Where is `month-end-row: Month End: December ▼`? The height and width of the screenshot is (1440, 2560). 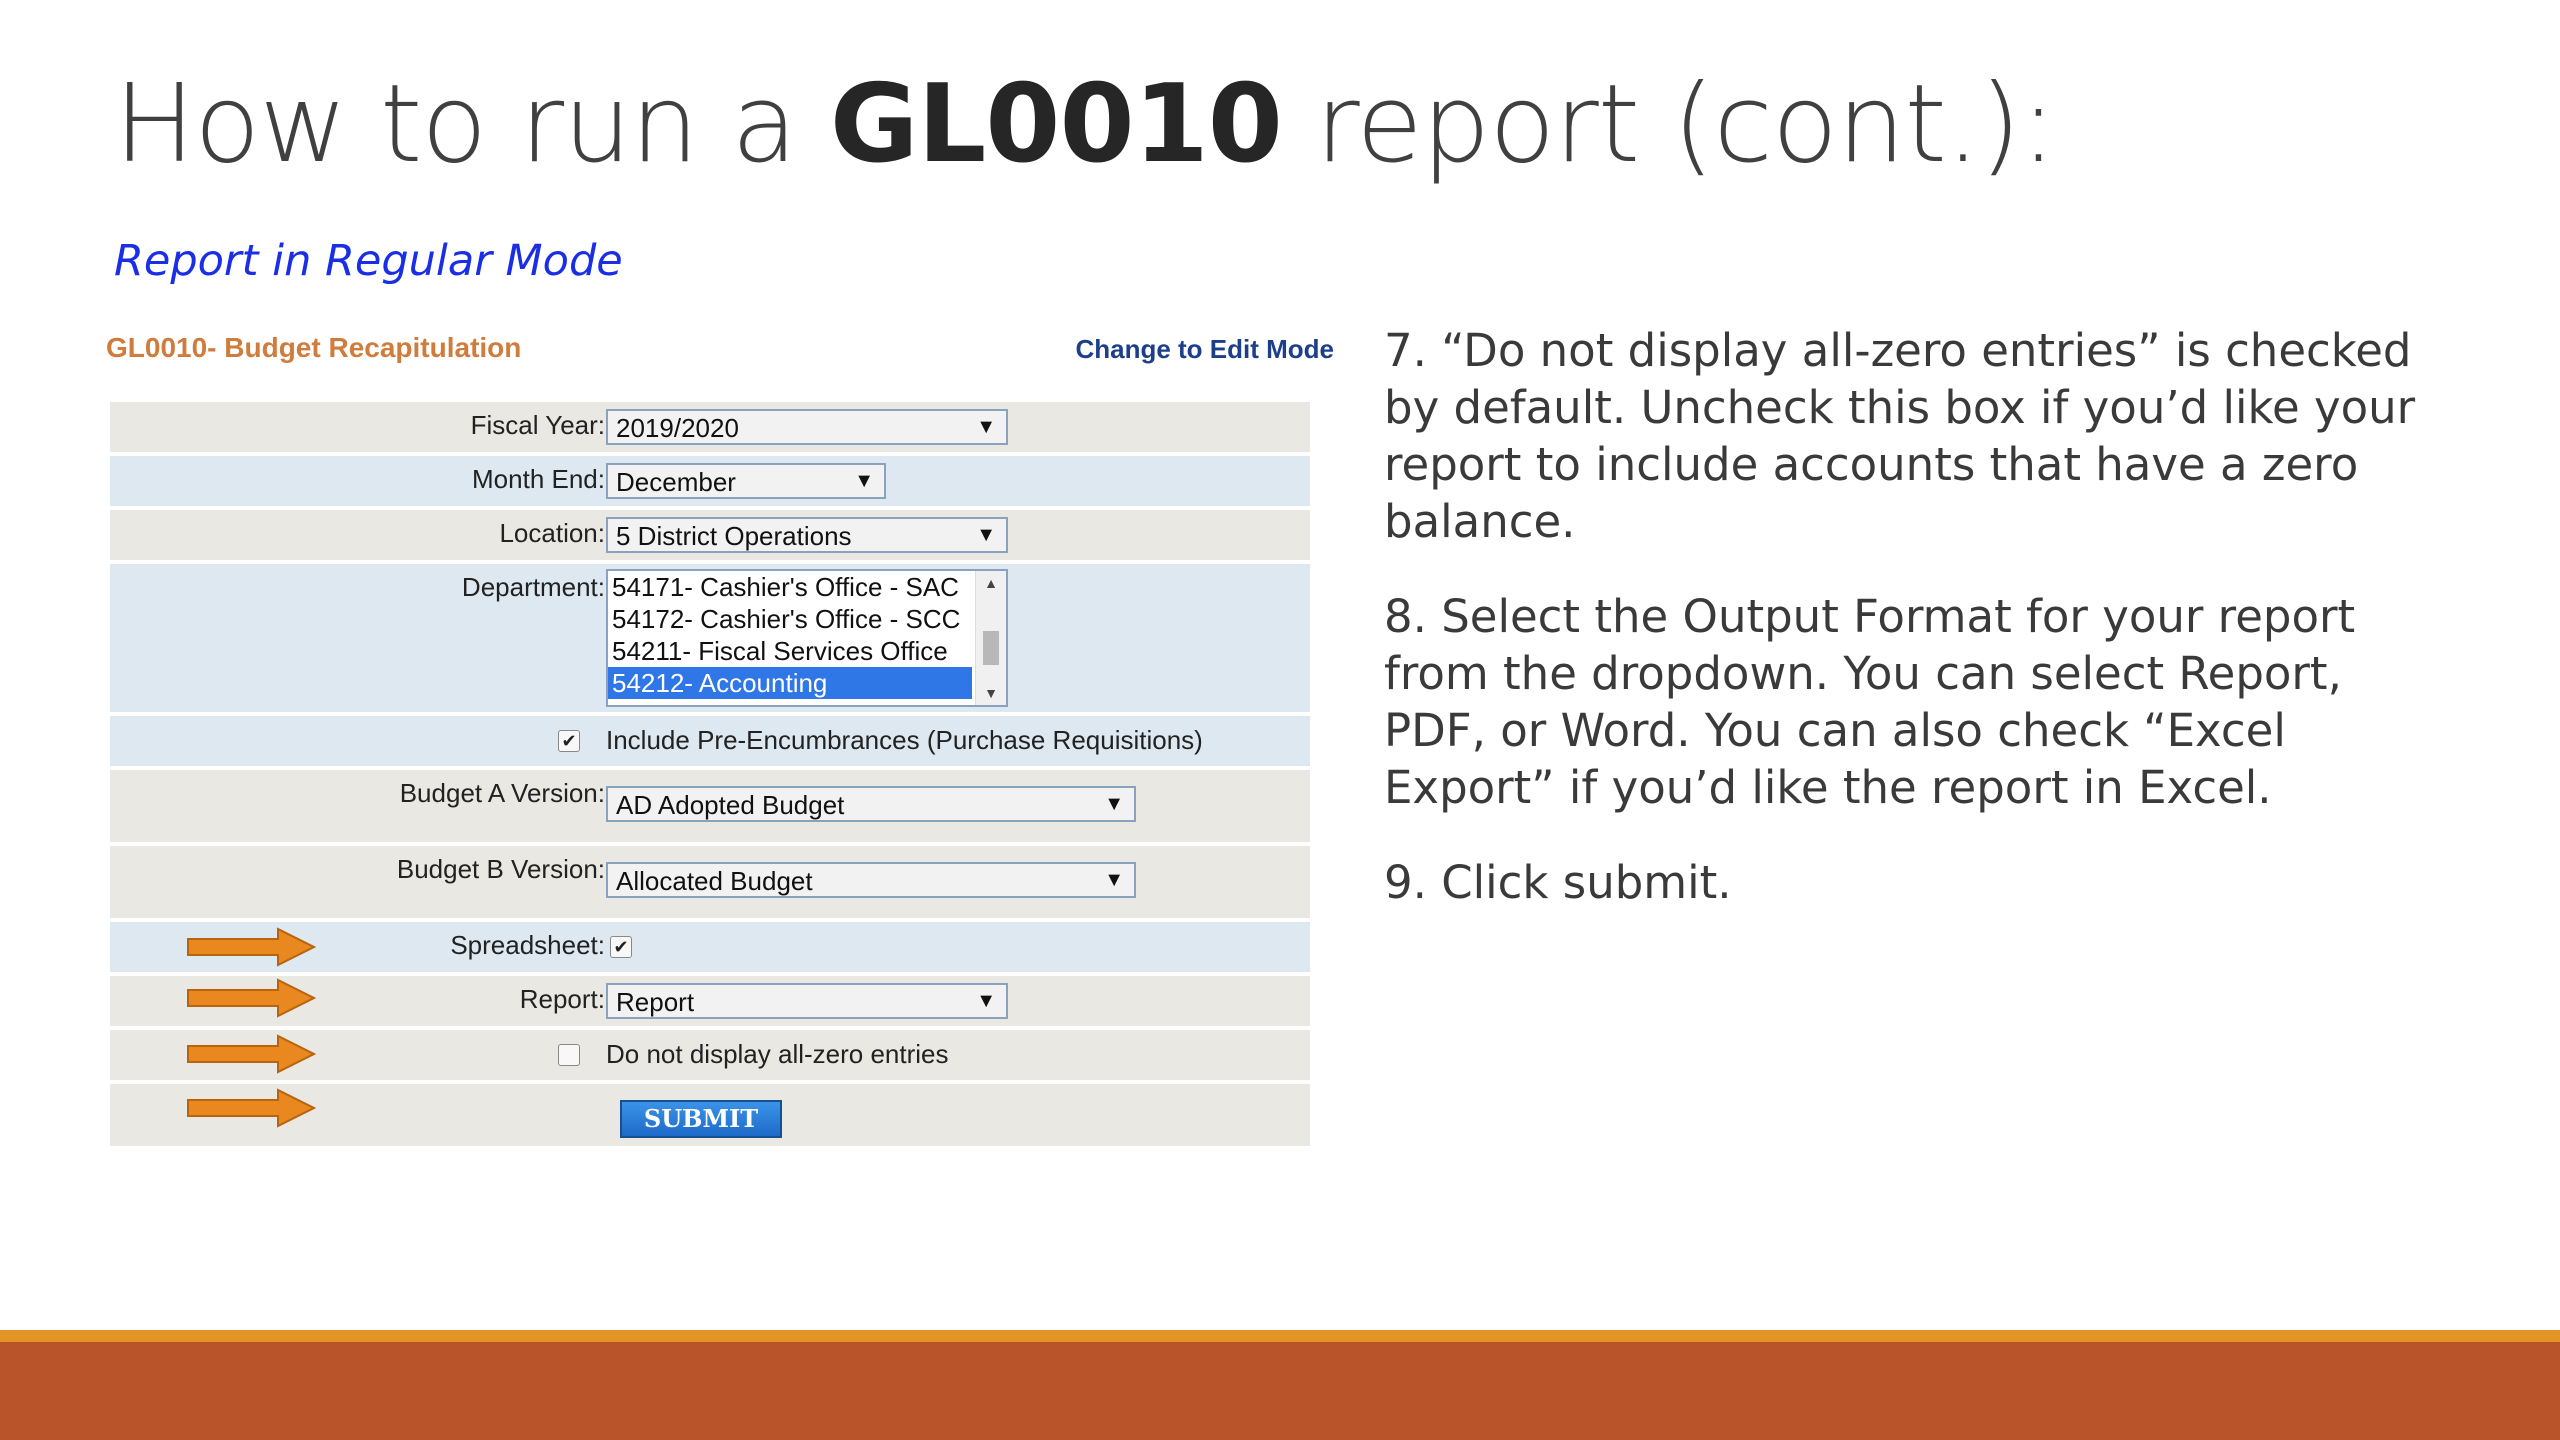
month-end-row: Month End: December ▼ is located at coordinates (710, 481).